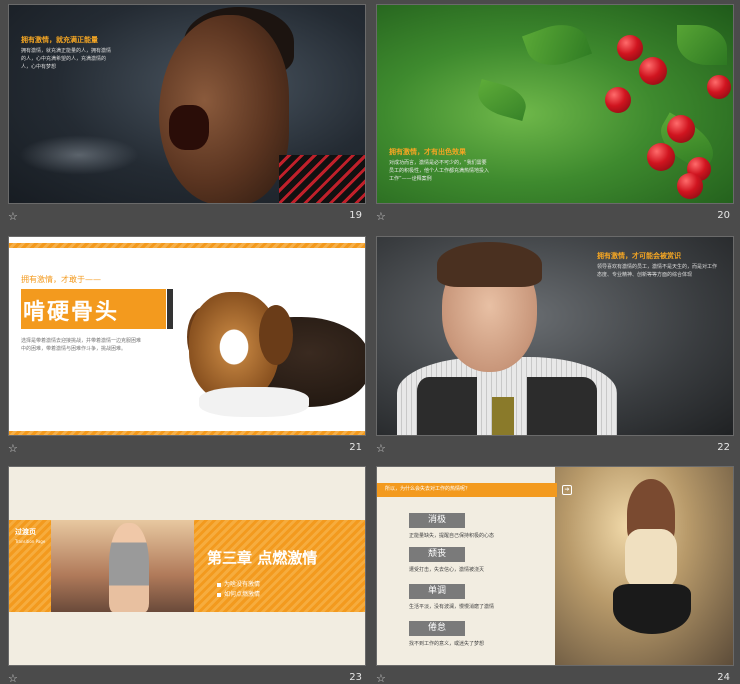  What do you see at coordinates (428, 489) in the screenshot?
I see `slide-24-header: 所以，为什么会失去对工作的热情呢？` at bounding box center [428, 489].